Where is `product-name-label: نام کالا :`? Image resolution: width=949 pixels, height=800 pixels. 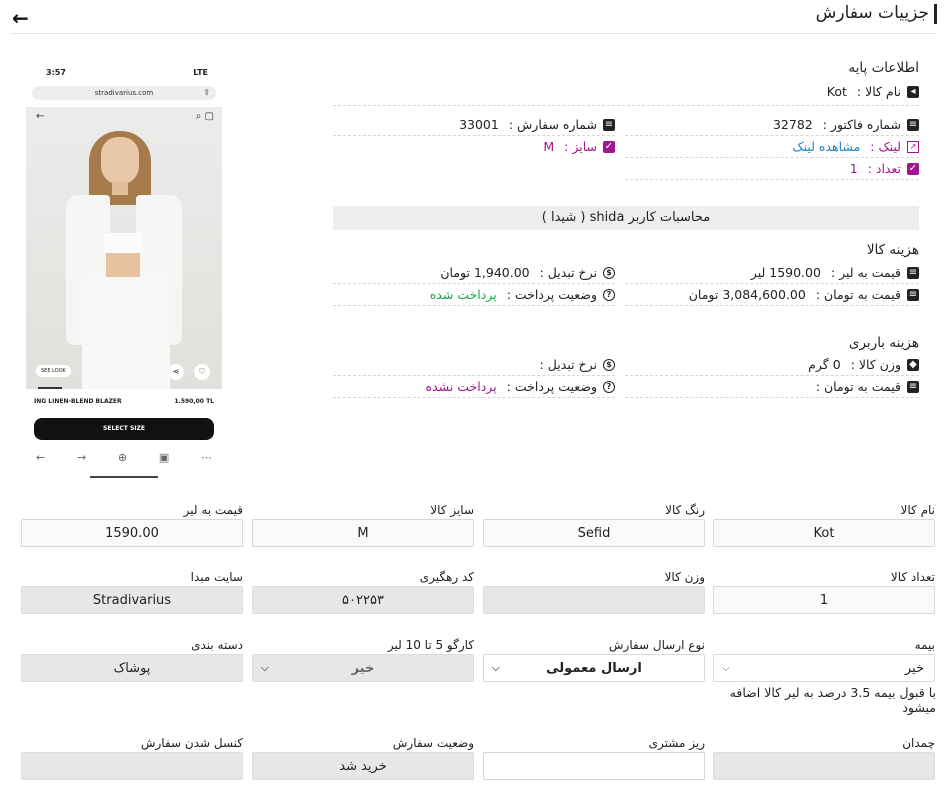 product-name-label: نام کالا : is located at coordinates (878, 91).